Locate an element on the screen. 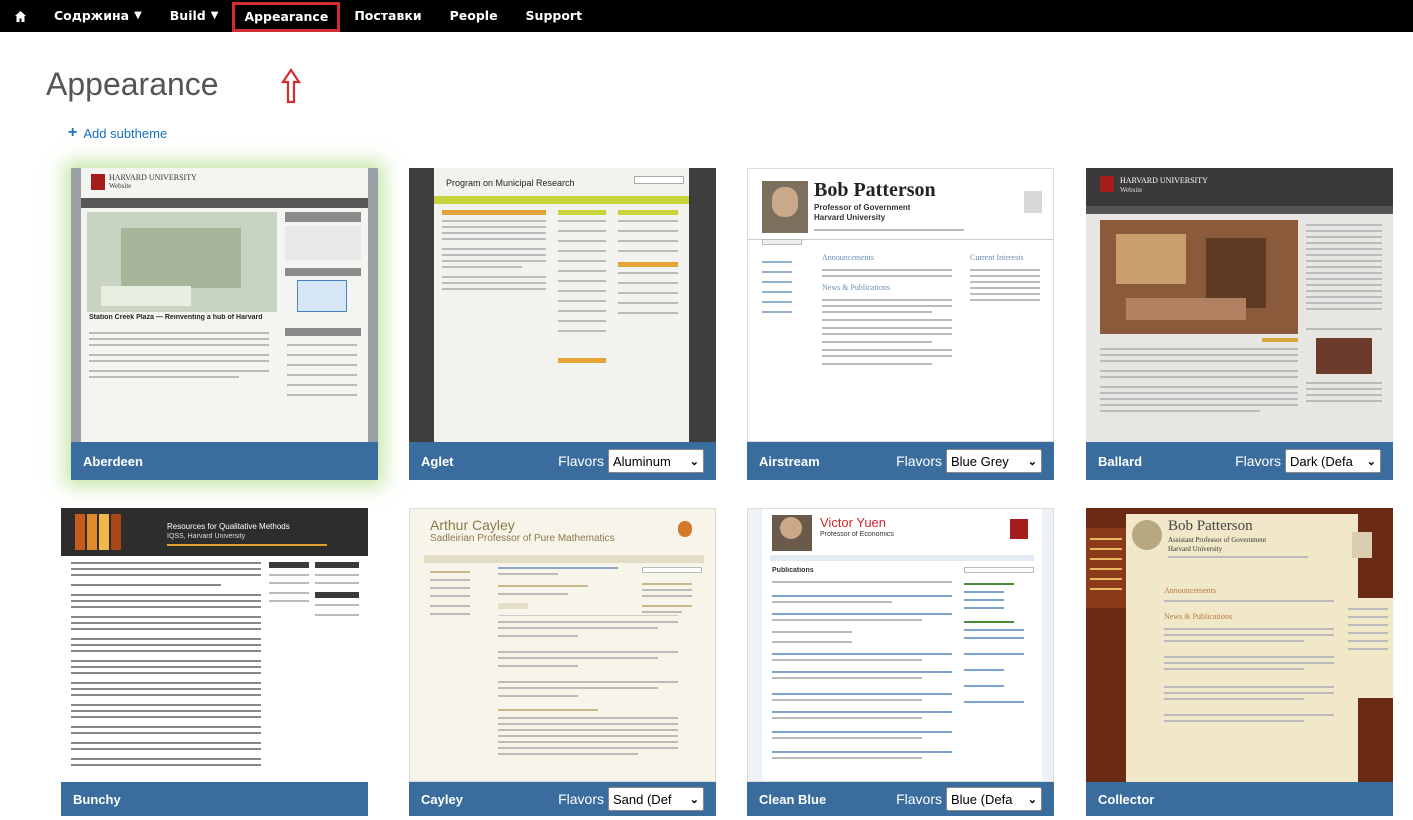 The height and width of the screenshot is (820, 1413). theme-name: Airstream is located at coordinates (789, 461).